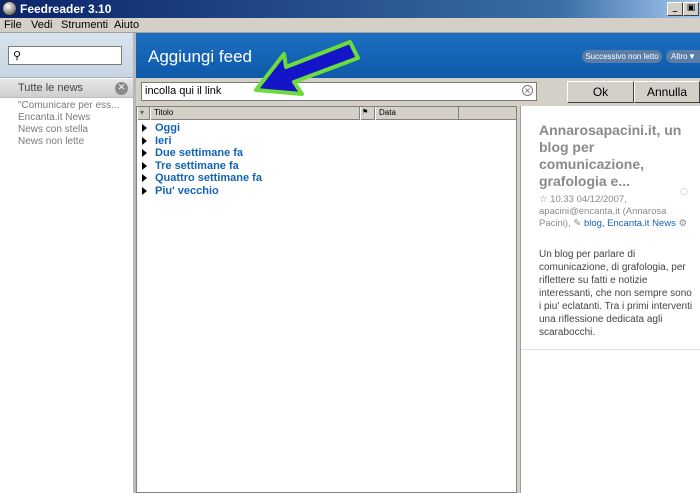 The image size is (700, 493). What do you see at coordinates (168, 128) in the screenshot?
I see `group-label: Oggi` at bounding box center [168, 128].